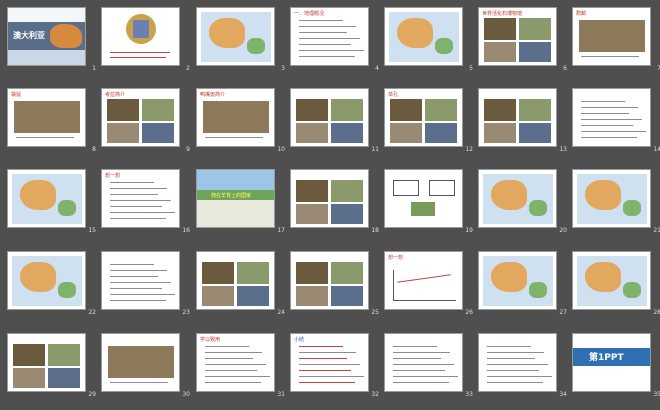 This screenshot has width=660, height=410. I want to click on slide-thumbnail-12: 单孔 12, so click(428, 119).